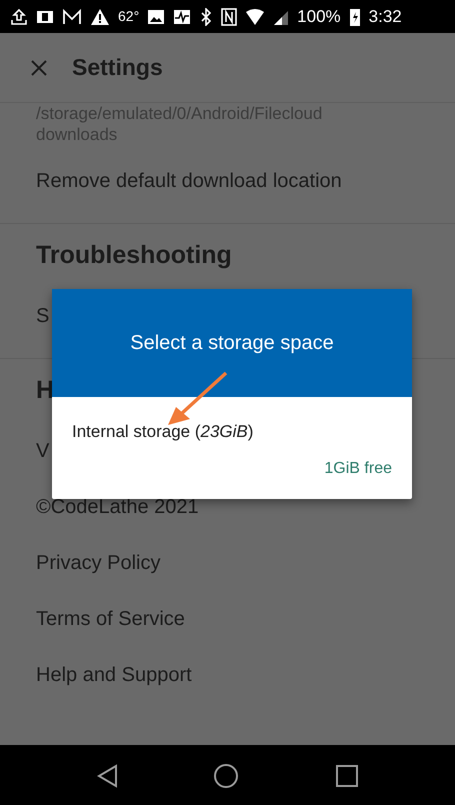 The image size is (455, 805). I want to click on settings-item: Privacy Policy, so click(227, 563).